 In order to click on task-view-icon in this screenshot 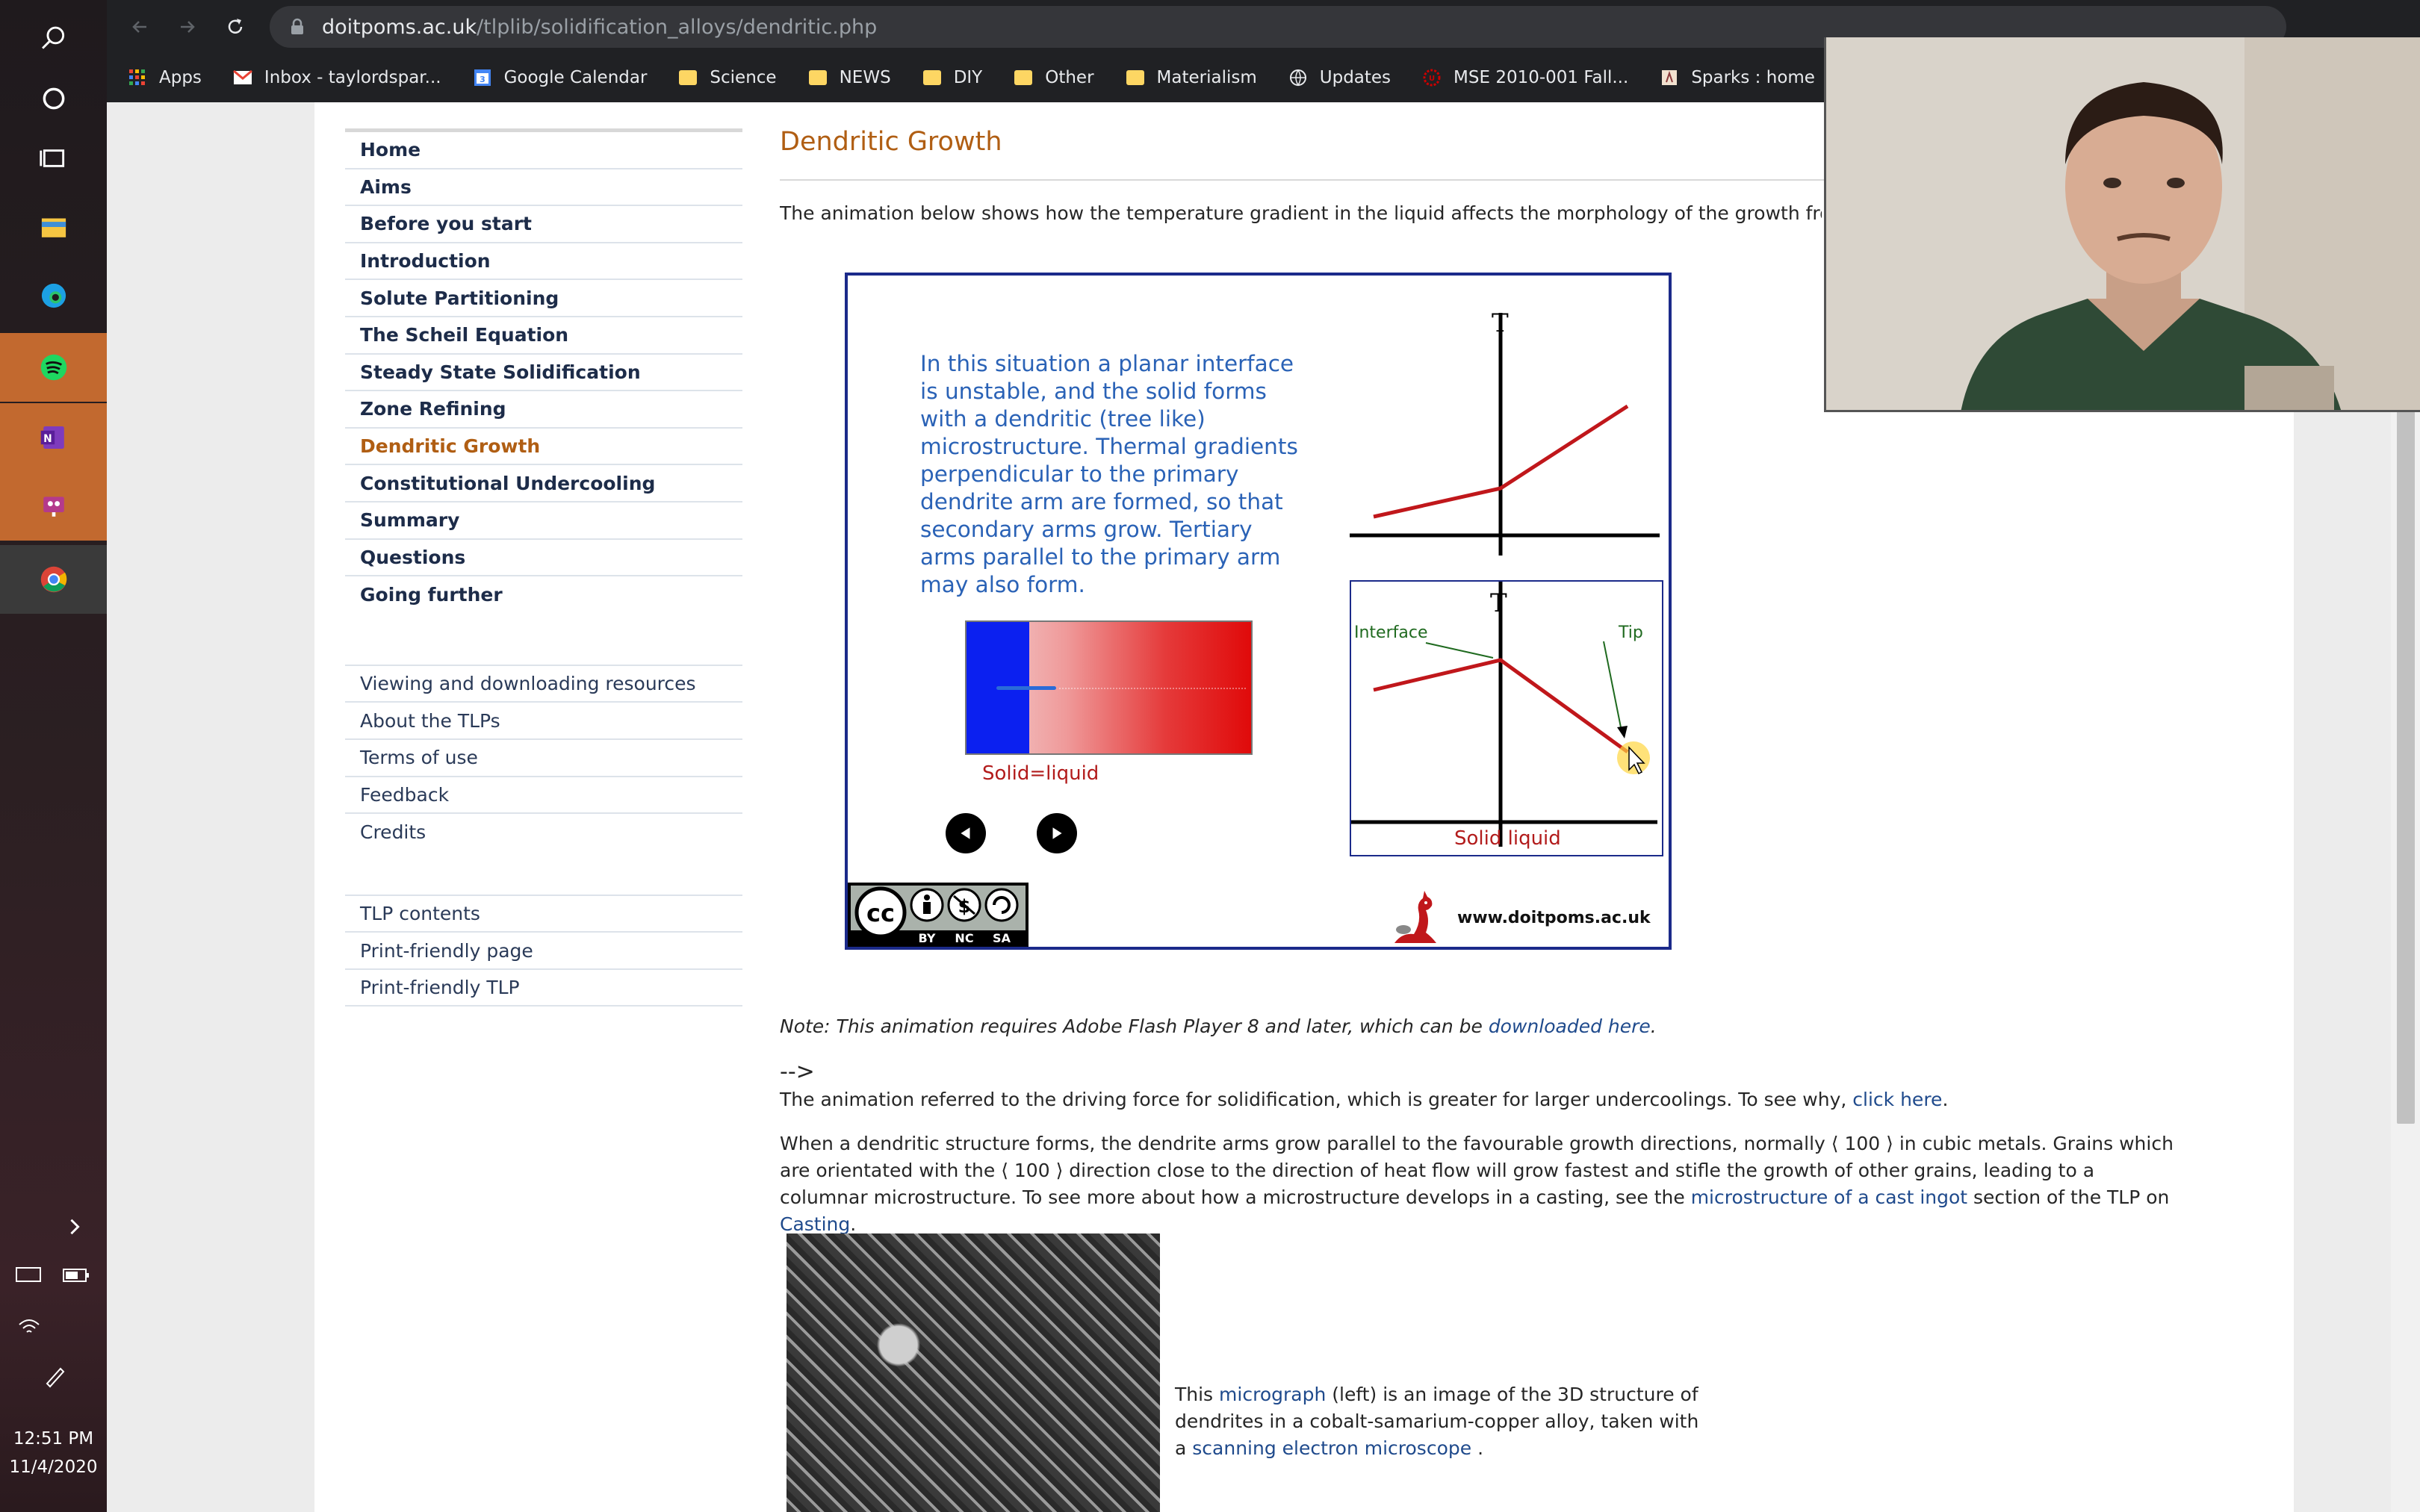, I will do `click(53, 158)`.